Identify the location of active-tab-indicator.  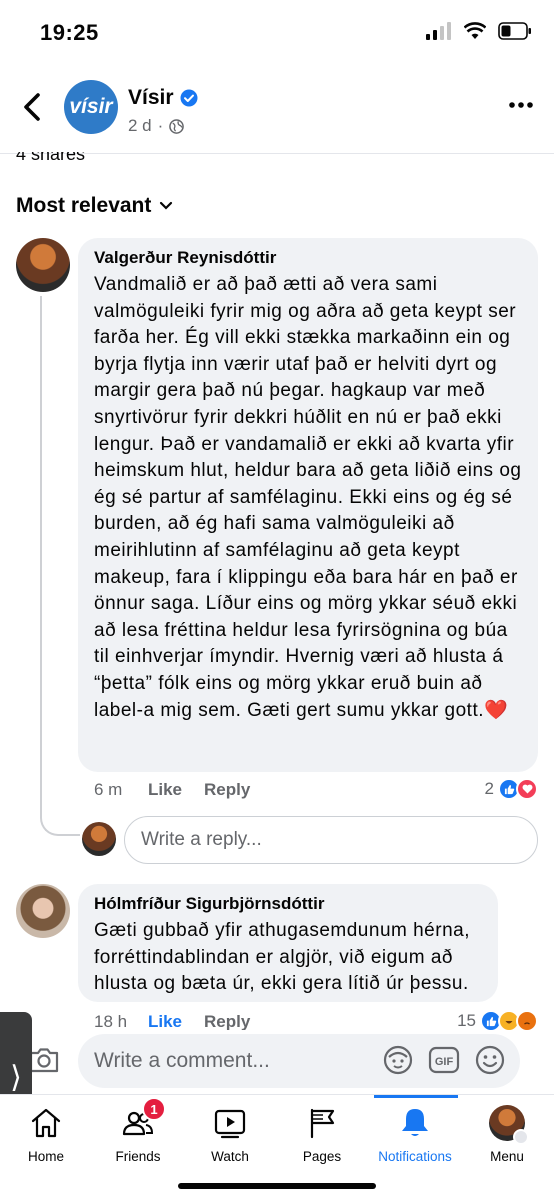
(416, 1096).